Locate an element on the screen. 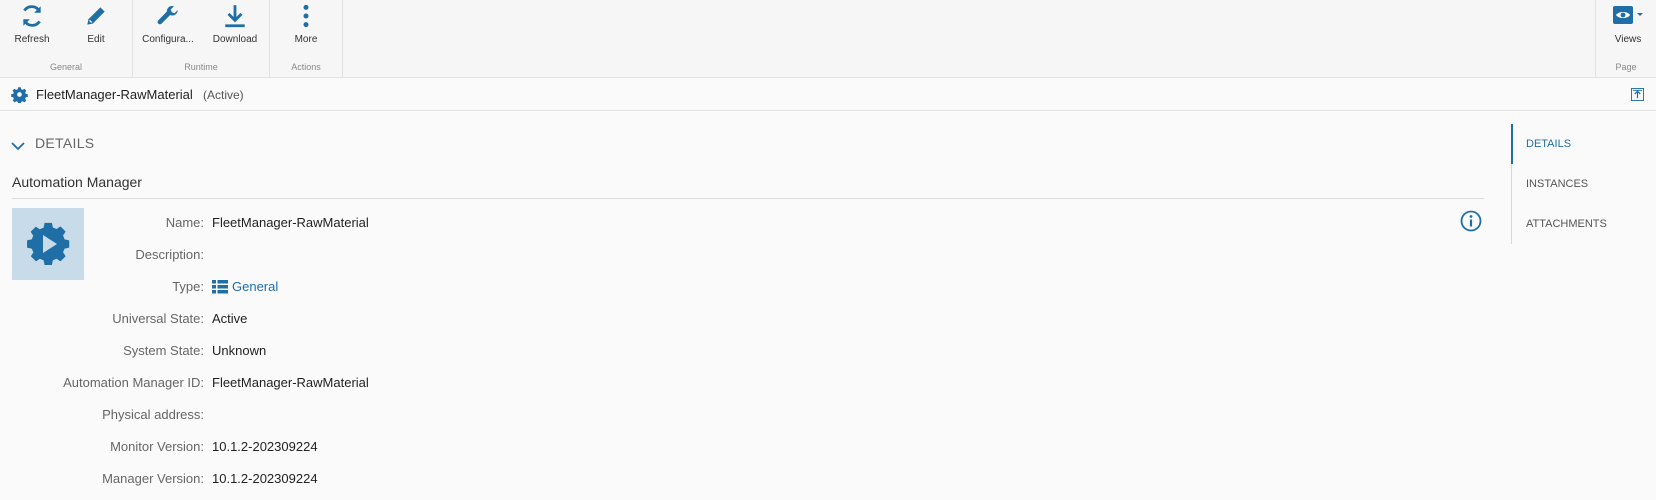 This screenshot has height=500, width=1656. group-actions: More Actions is located at coordinates (306, 39).